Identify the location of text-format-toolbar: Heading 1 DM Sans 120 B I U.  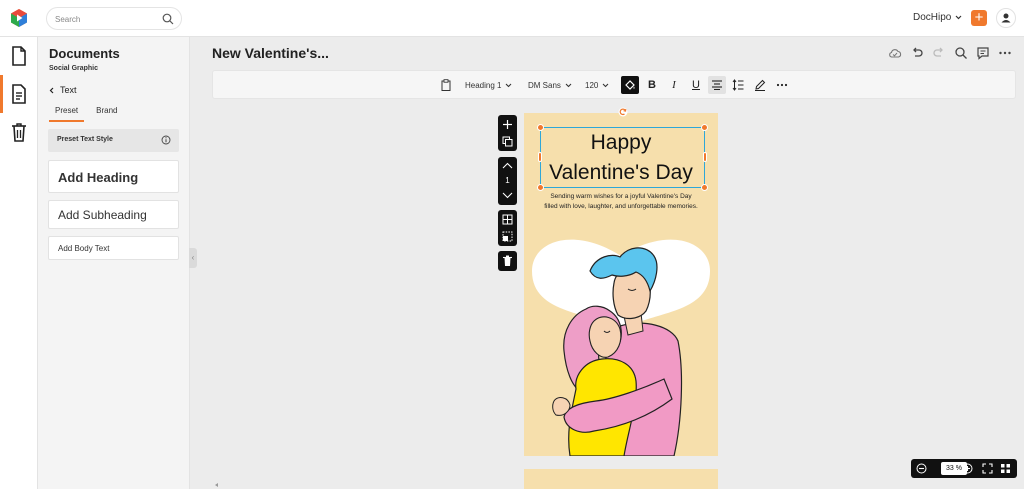
(614, 84).